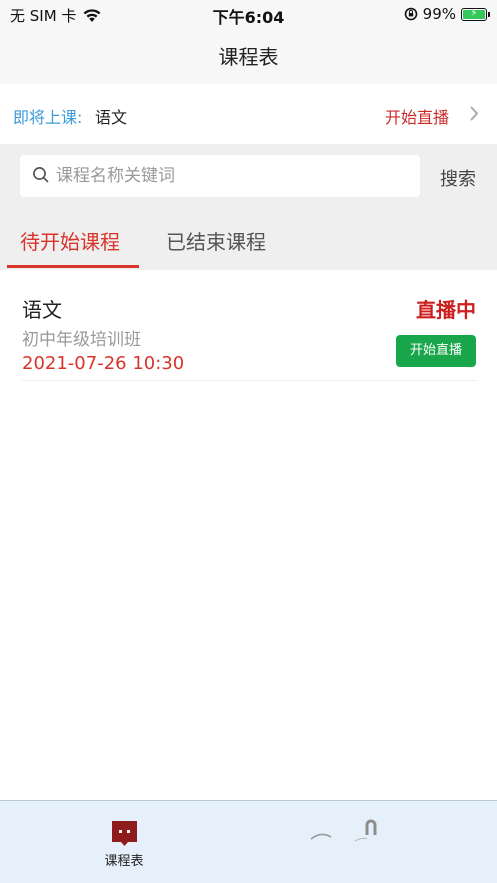 Image resolution: width=497 pixels, height=883 pixels. What do you see at coordinates (42, 310) in the screenshot?
I see `course-name: 语文` at bounding box center [42, 310].